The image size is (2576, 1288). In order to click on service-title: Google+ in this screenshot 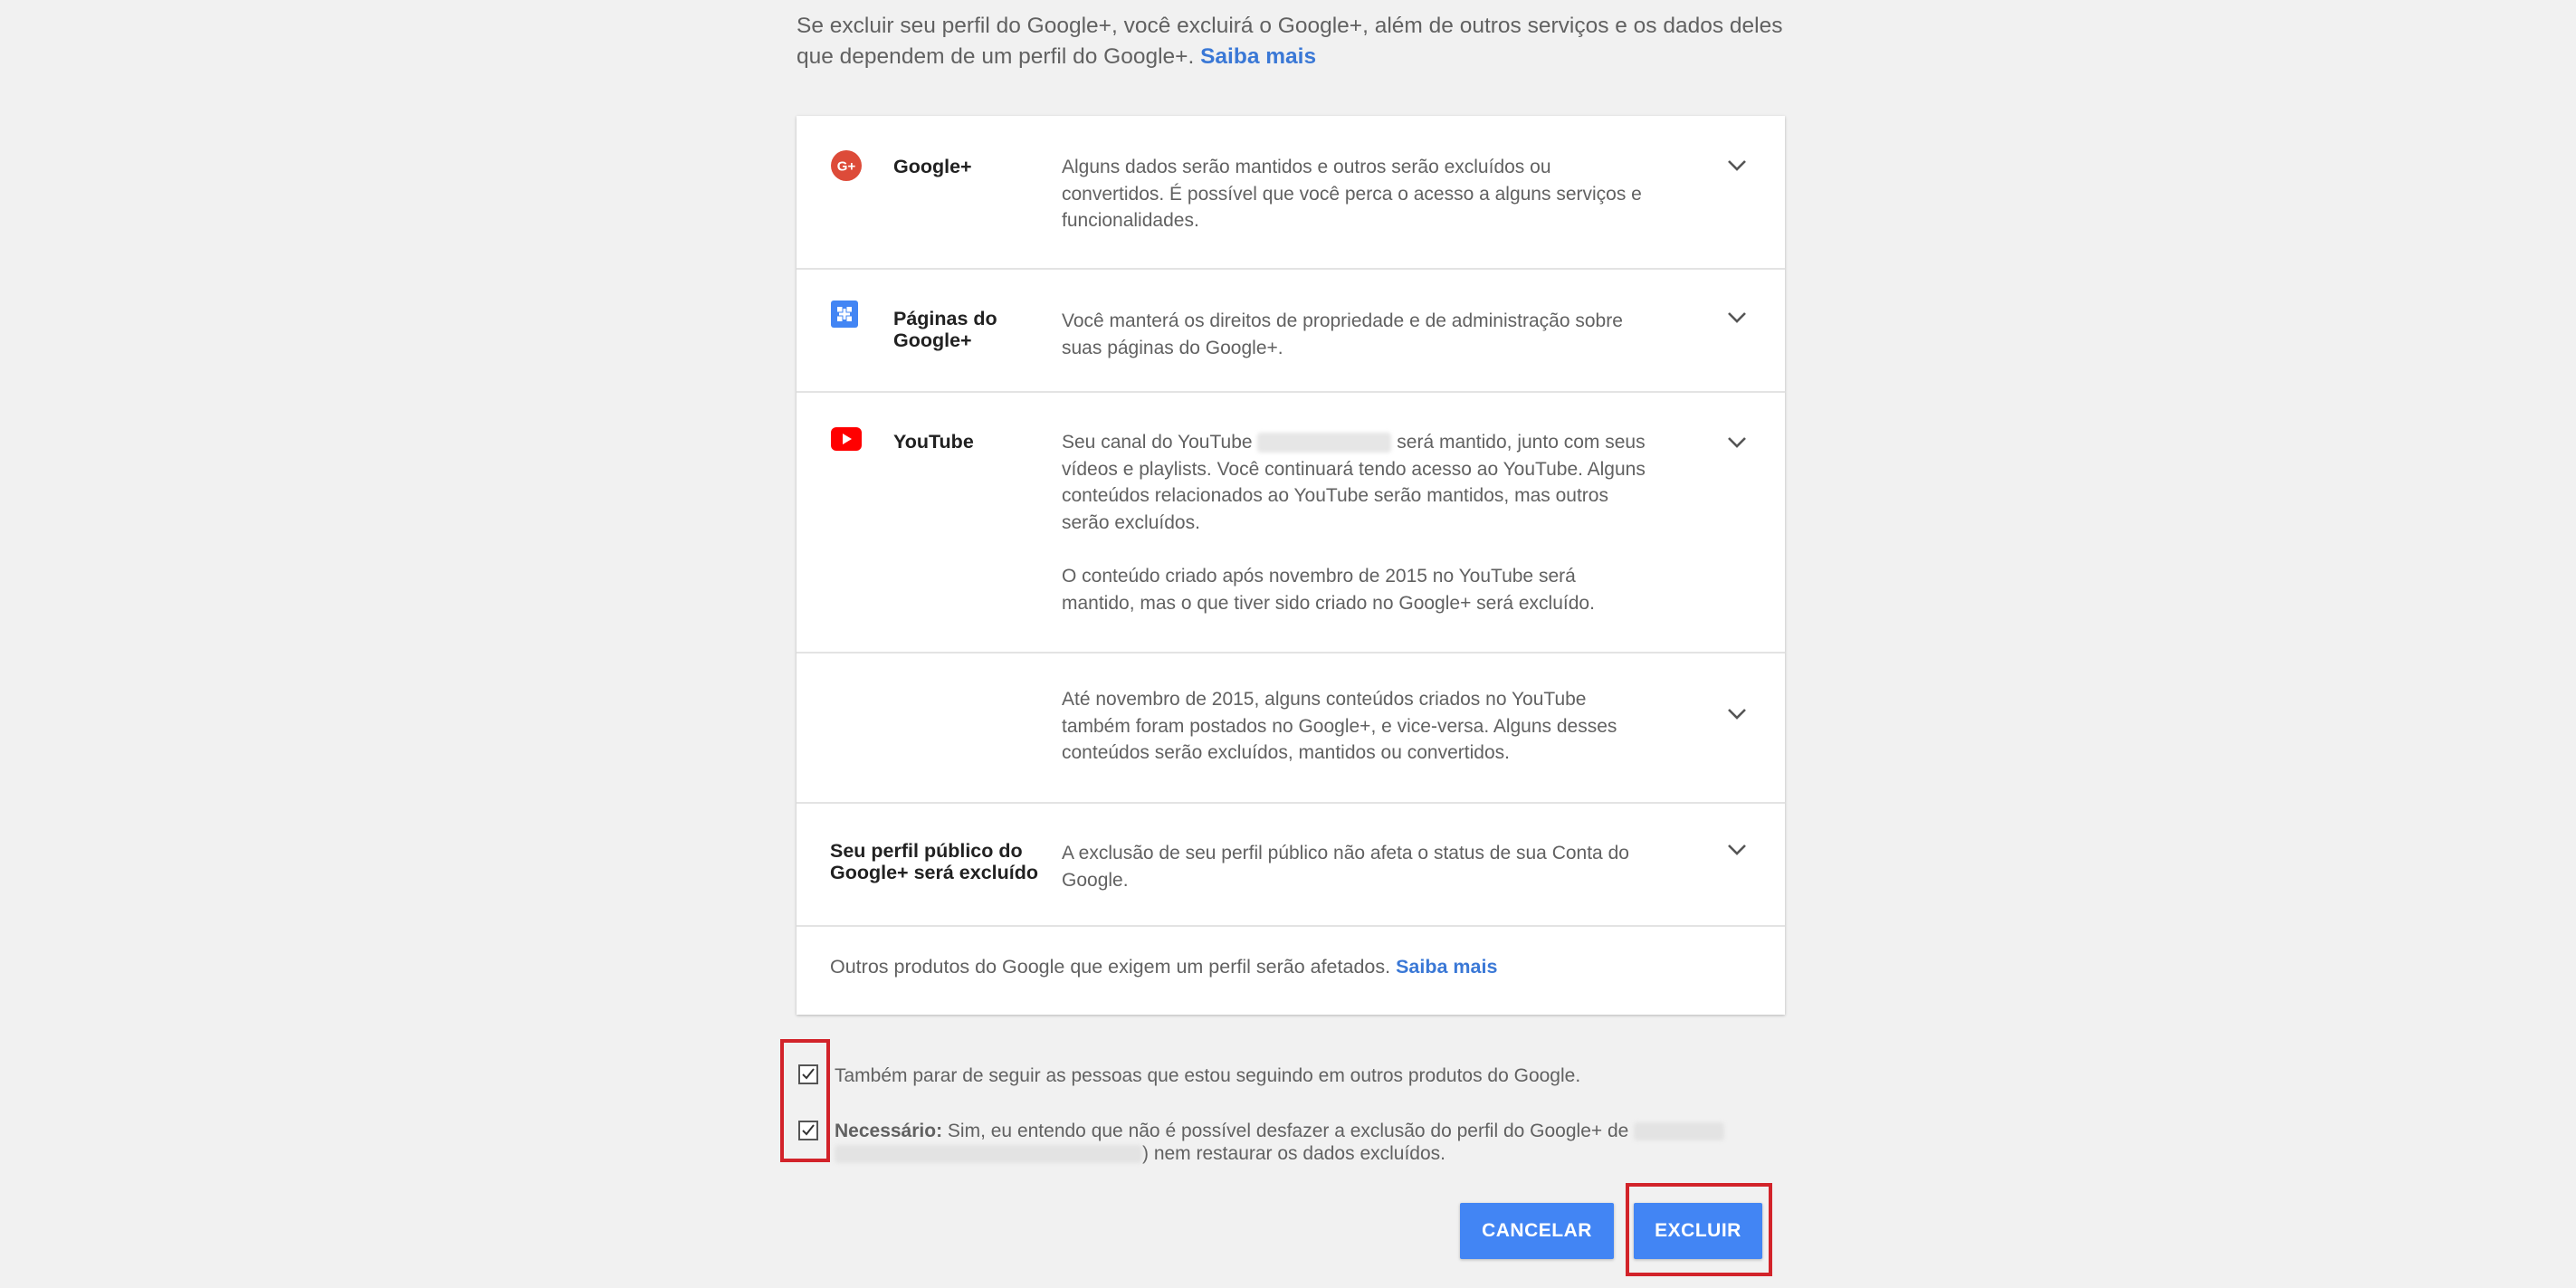, I will do `click(933, 167)`.